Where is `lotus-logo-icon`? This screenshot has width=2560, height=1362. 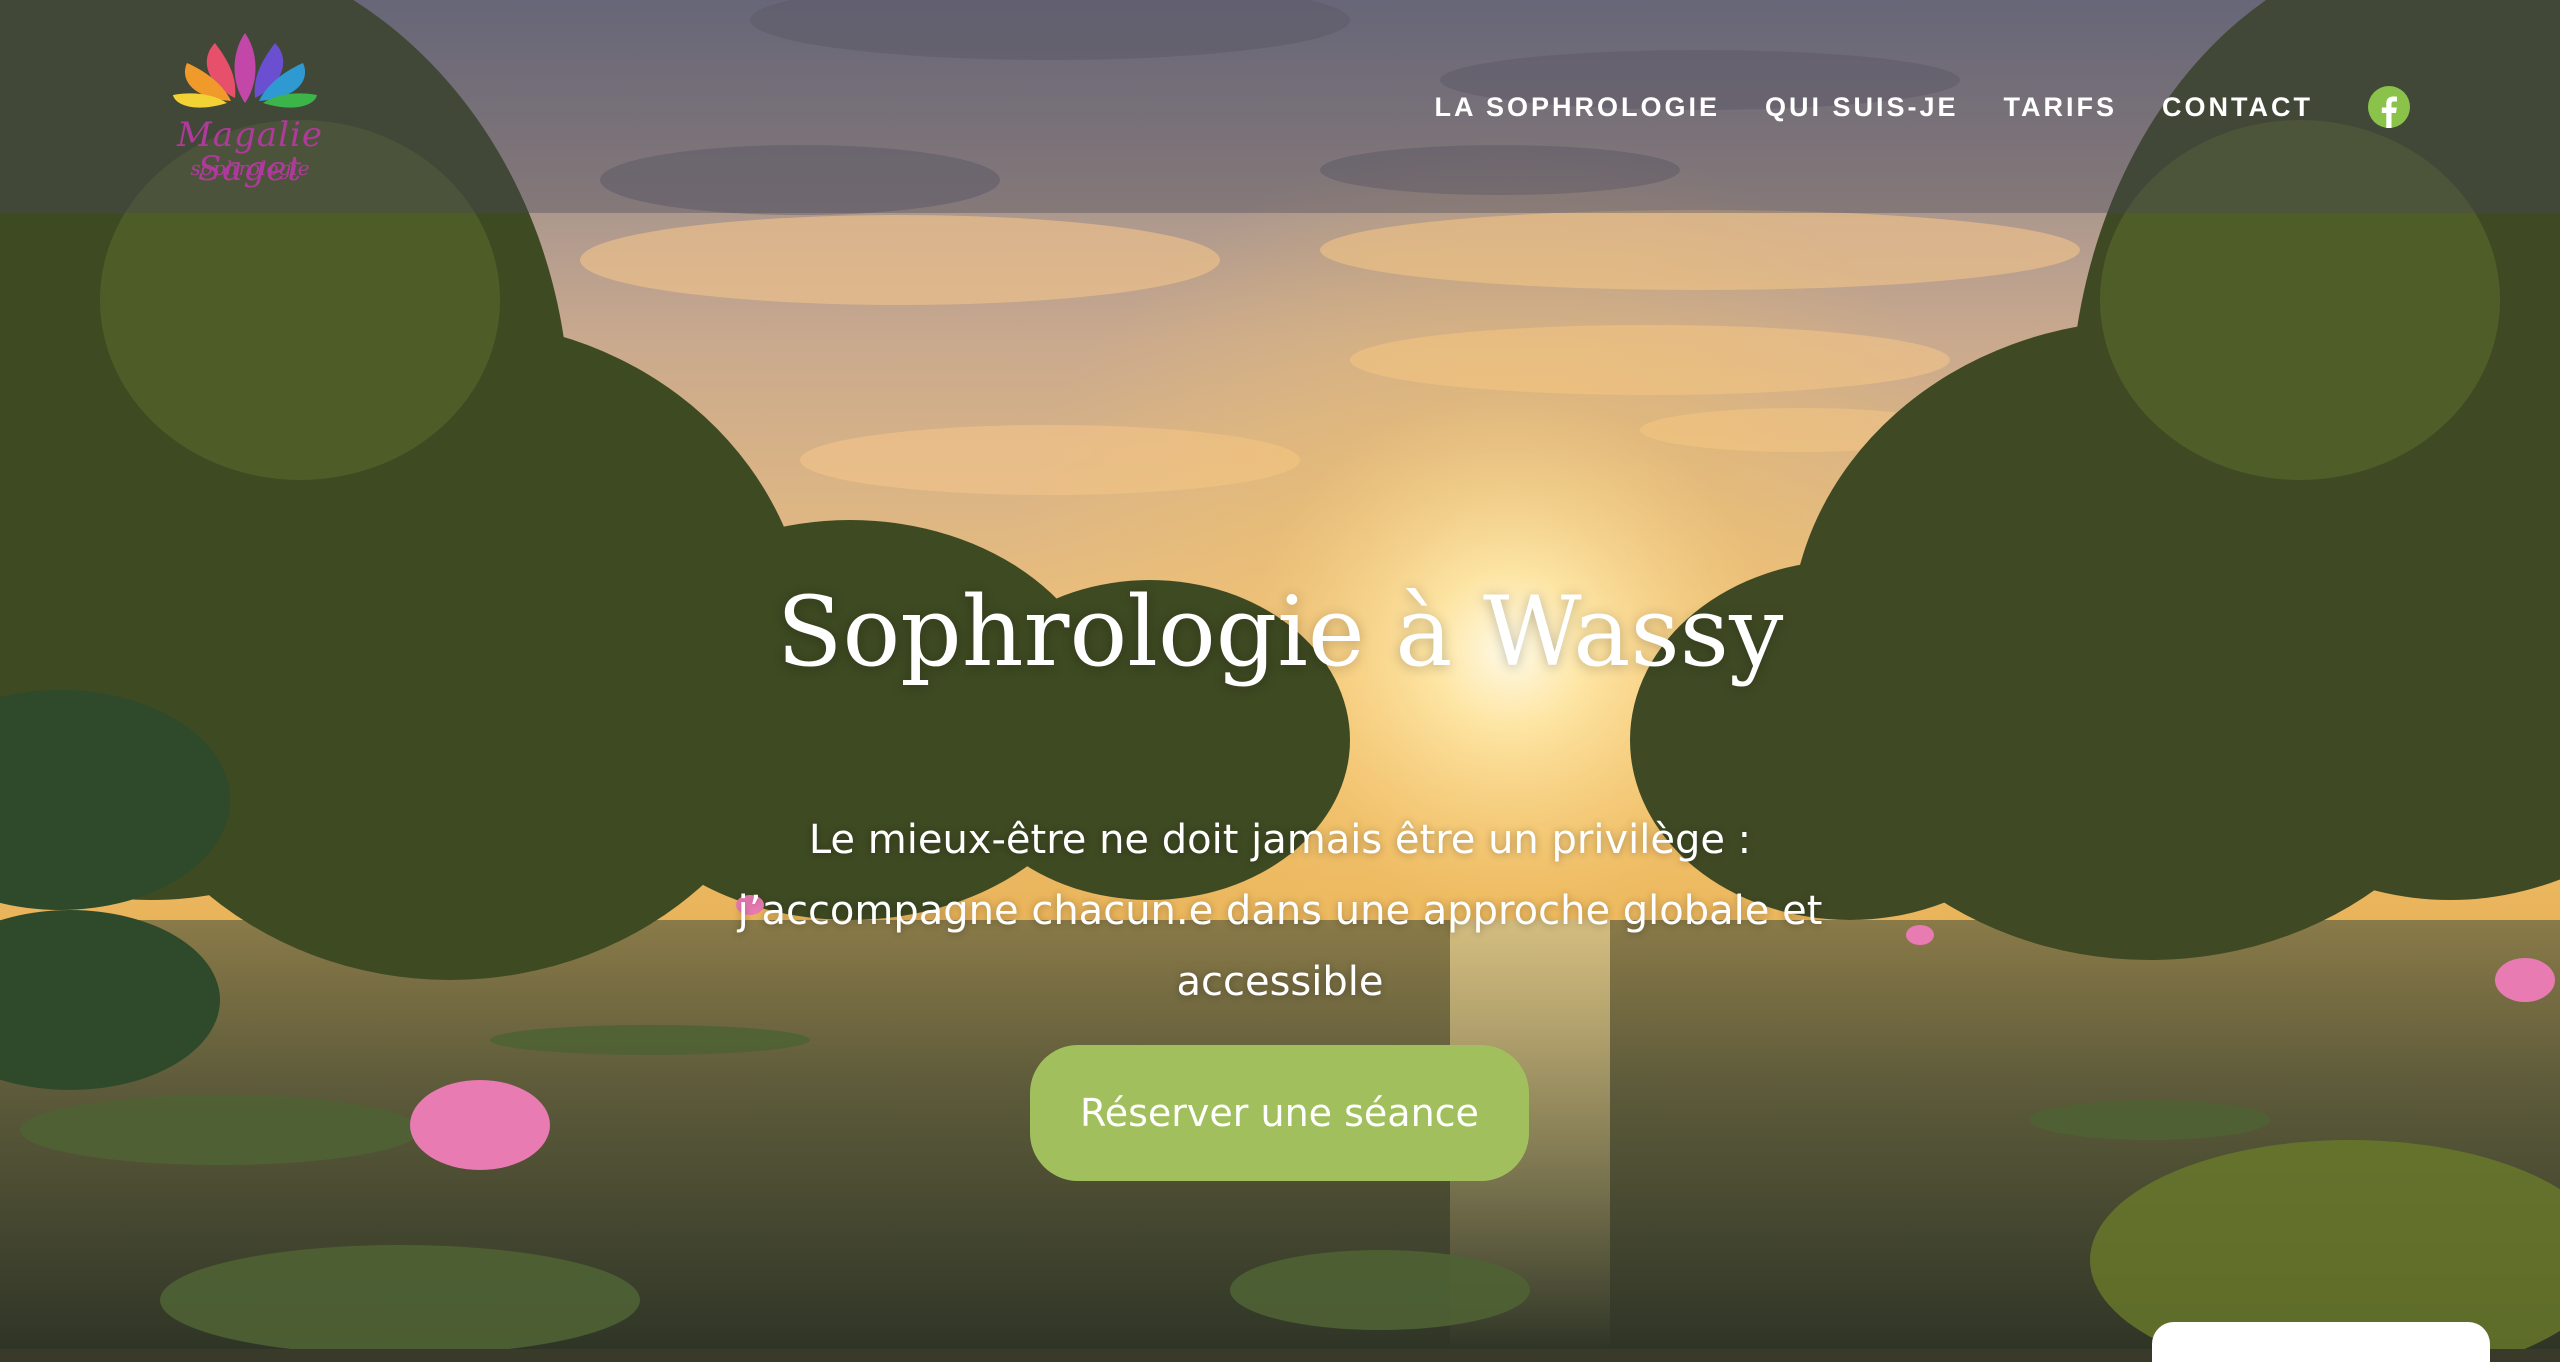 lotus-logo-icon is located at coordinates (245, 70).